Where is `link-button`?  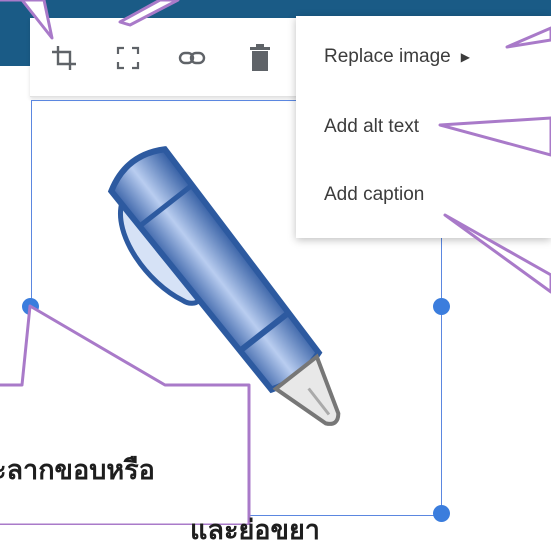 link-button is located at coordinates (192, 58).